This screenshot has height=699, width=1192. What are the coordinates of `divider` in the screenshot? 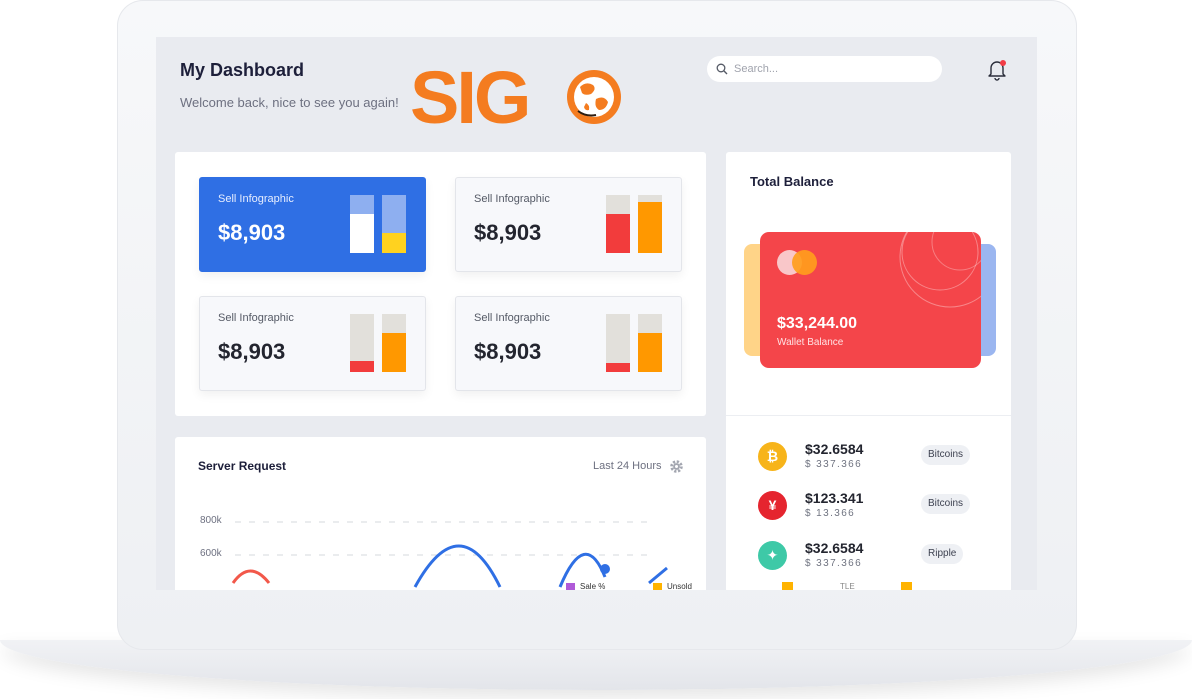 It's located at (868, 415).